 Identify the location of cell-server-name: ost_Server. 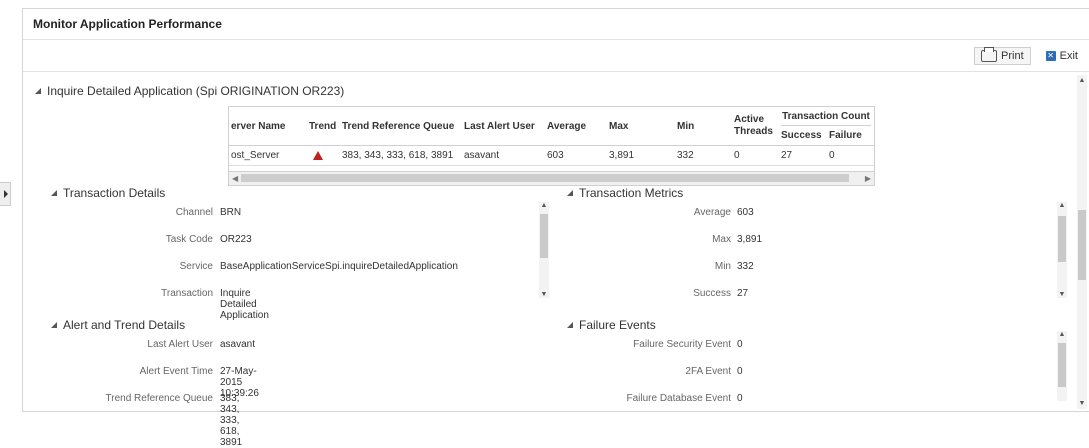
(255, 155).